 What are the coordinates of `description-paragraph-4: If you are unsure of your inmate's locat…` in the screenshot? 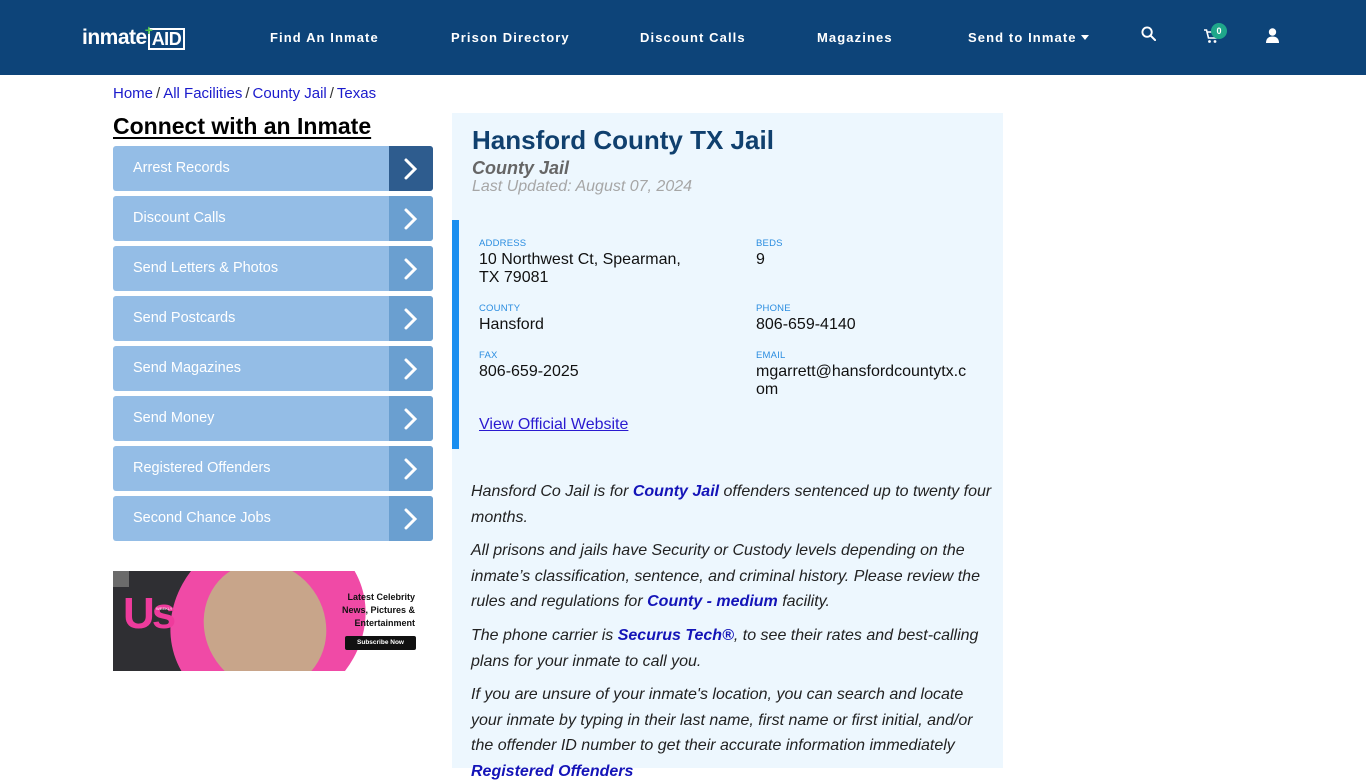 It's located at (734, 733).